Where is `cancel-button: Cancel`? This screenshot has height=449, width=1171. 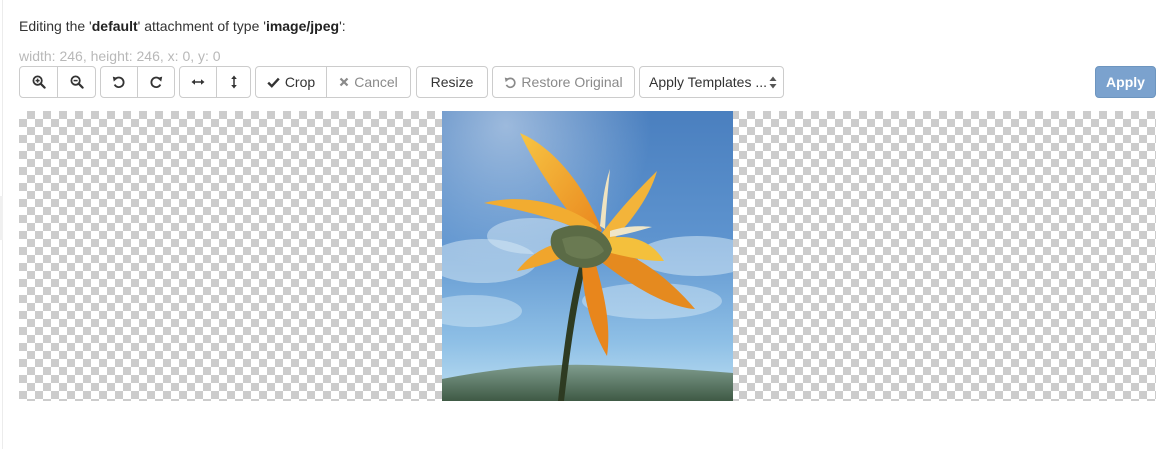
cancel-button: Cancel is located at coordinates (368, 82).